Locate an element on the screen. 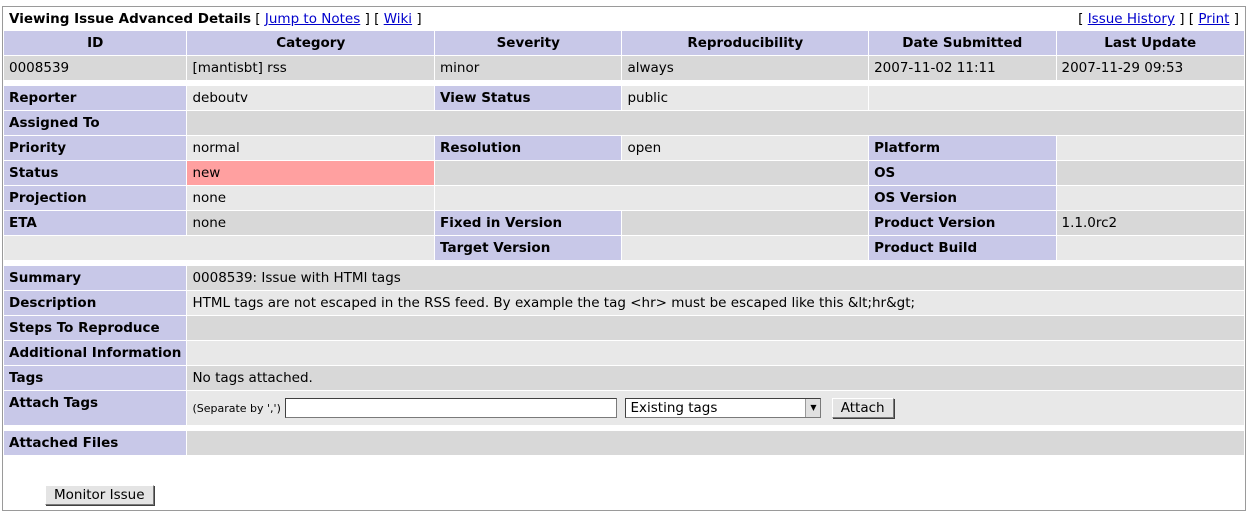  issue-severity: minor is located at coordinates (460, 68).